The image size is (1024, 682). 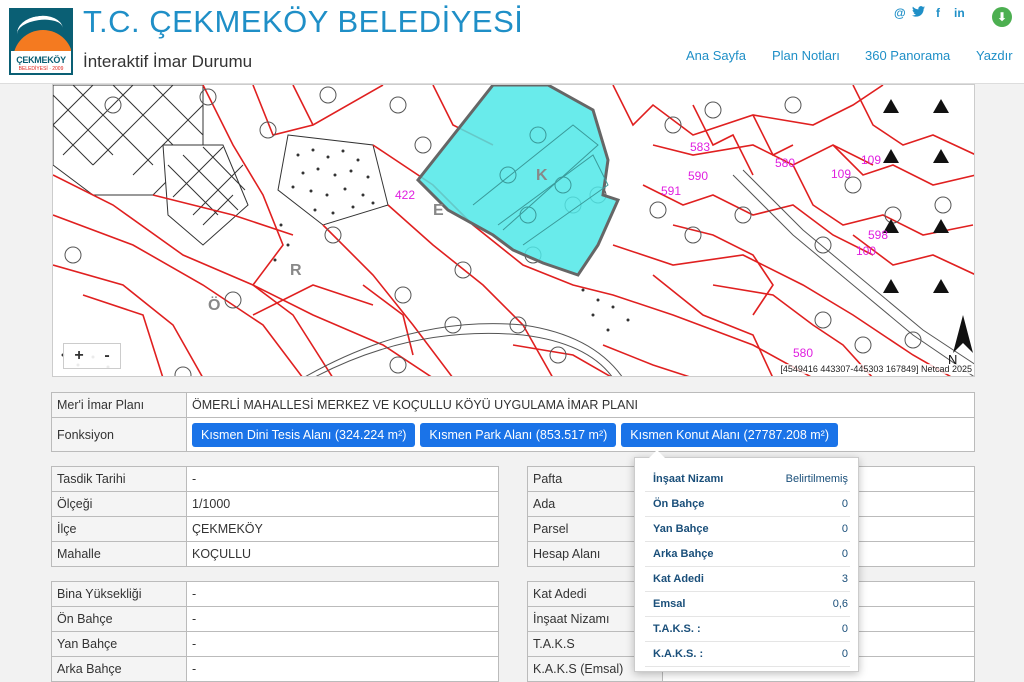 I want to click on function-label: Fonksiyon, so click(x=119, y=434).